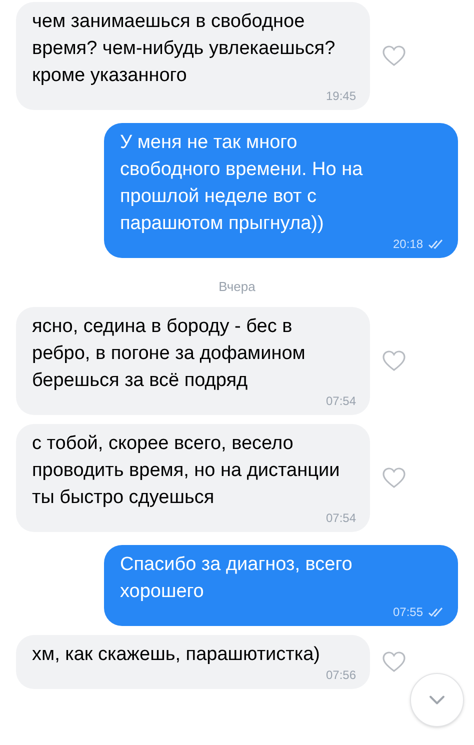 The width and height of the screenshot is (474, 745). Describe the element at coordinates (237, 287) in the screenshot. I see `date-separator: Вчера` at that location.